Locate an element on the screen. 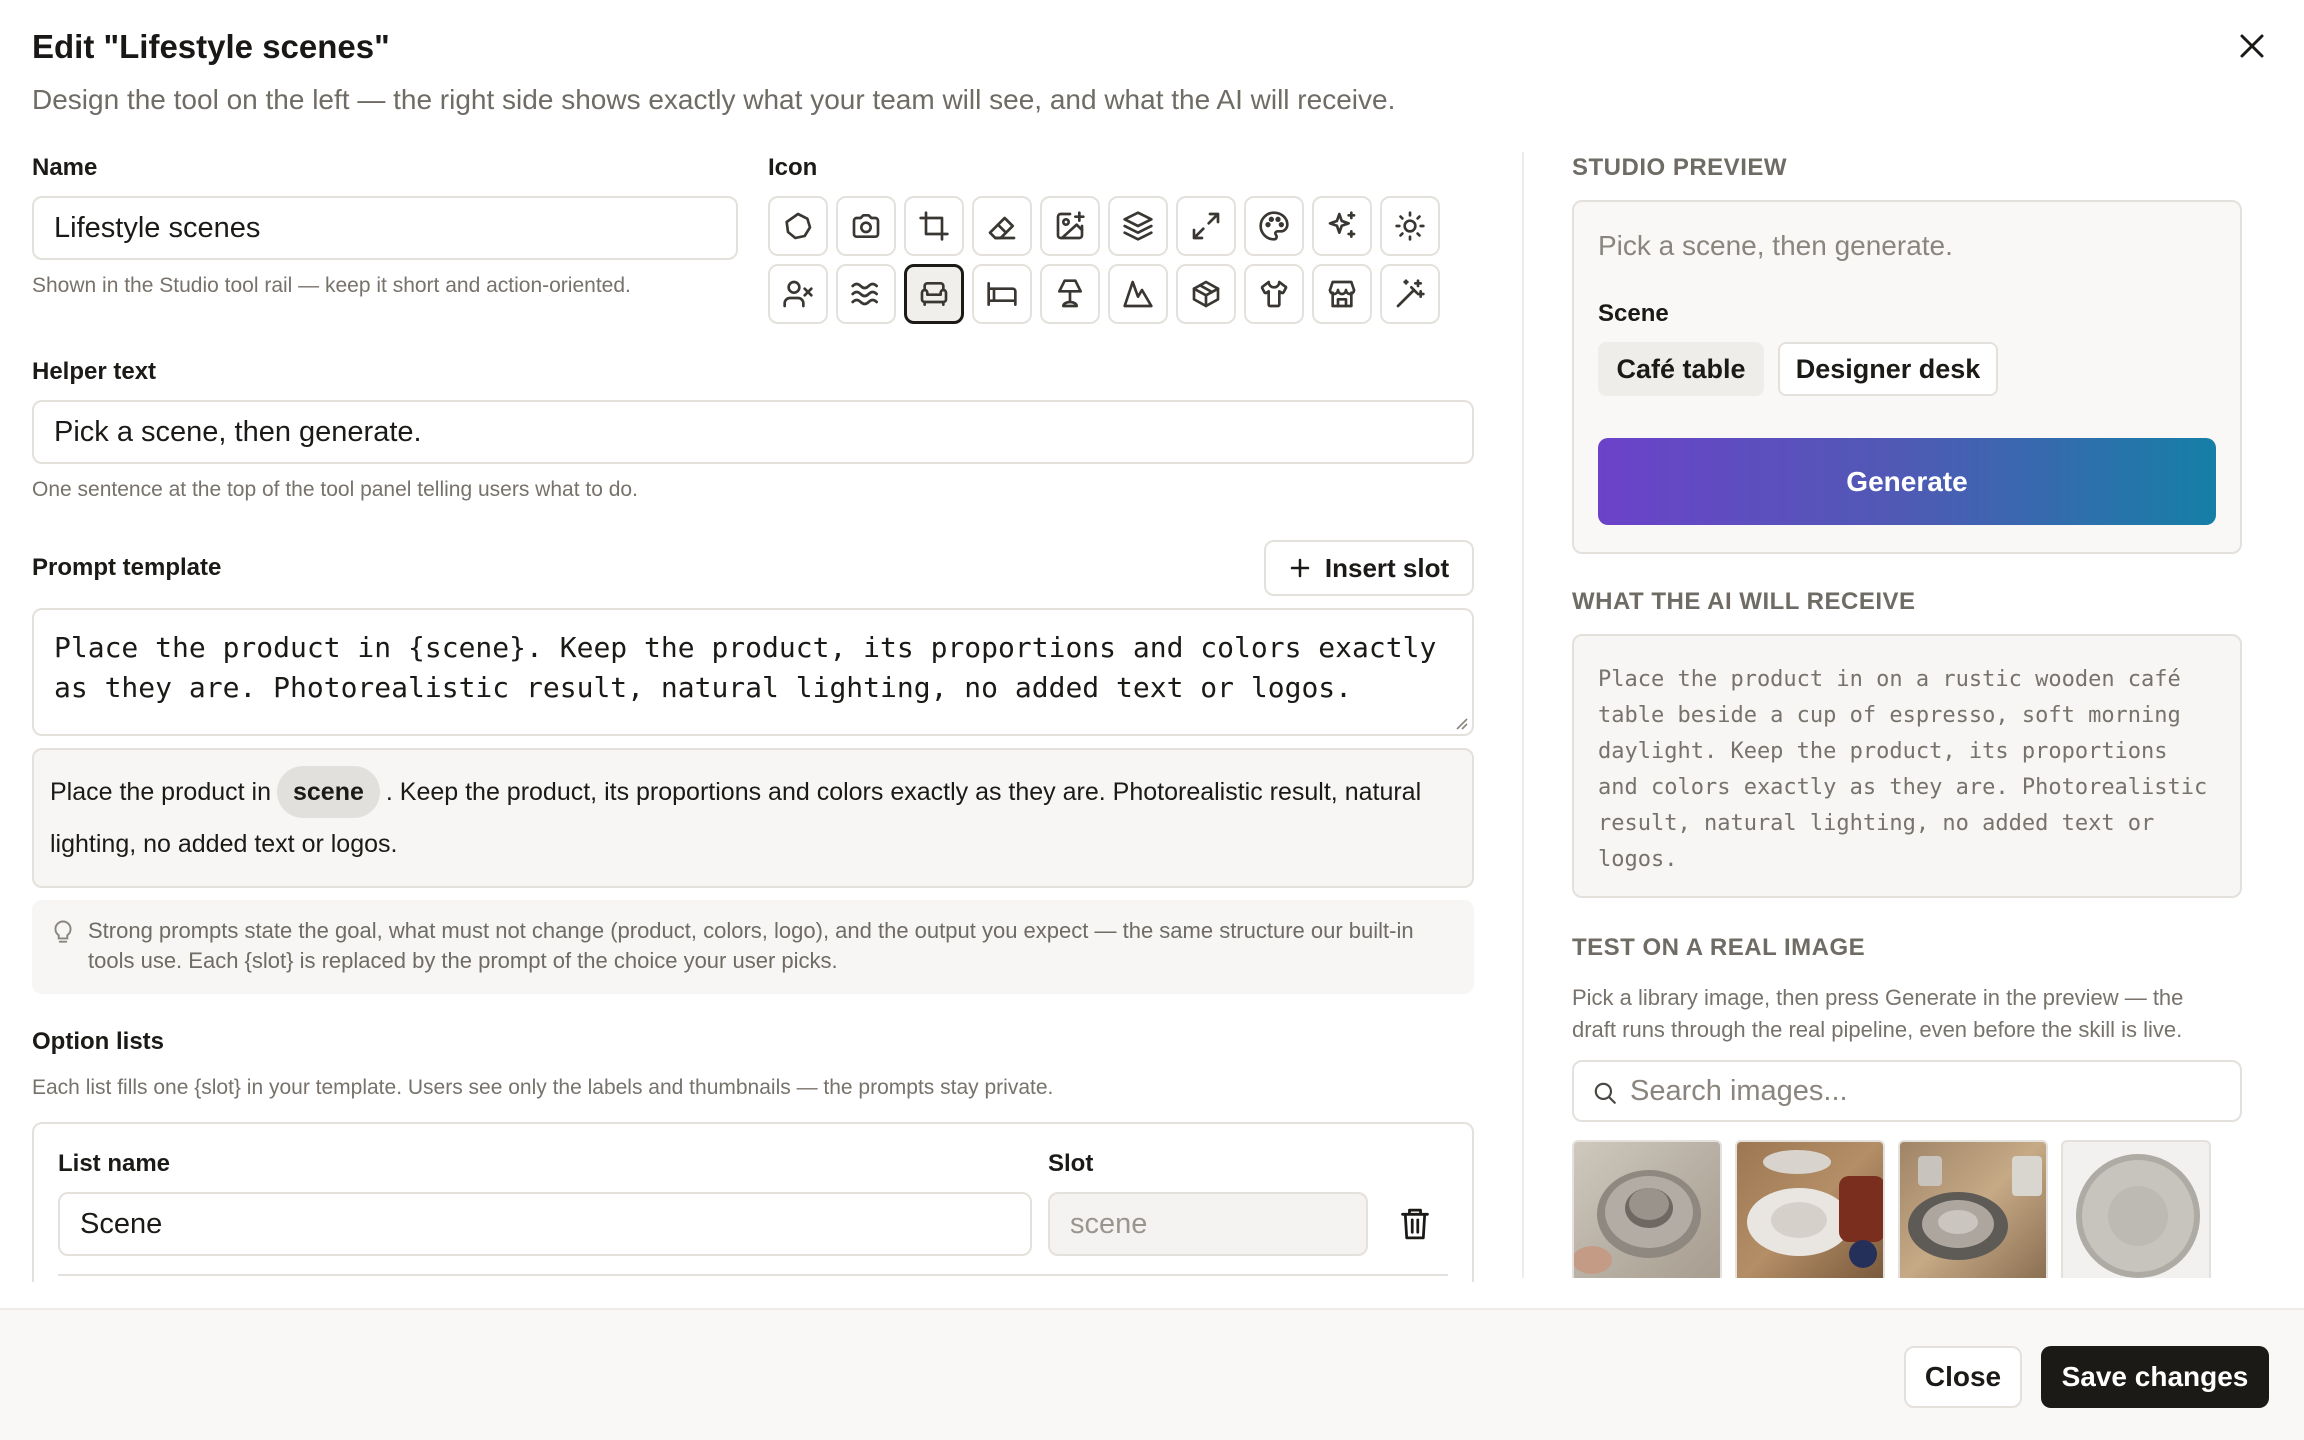  slot-input: scene is located at coordinates (1208, 1224).